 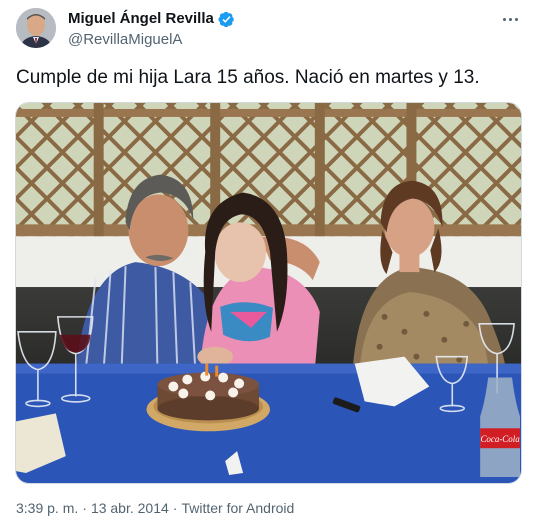 What do you see at coordinates (500, 439) in the screenshot?
I see `bottle-label: Coca-Cola` at bounding box center [500, 439].